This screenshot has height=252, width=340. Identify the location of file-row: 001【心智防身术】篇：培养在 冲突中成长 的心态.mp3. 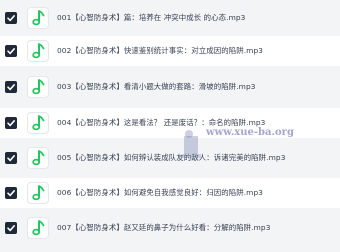
(170, 18).